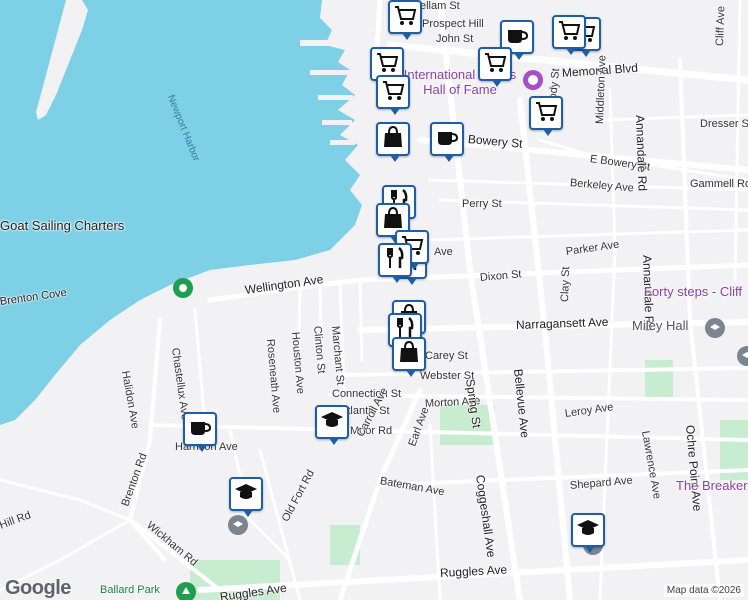 The height and width of the screenshot is (600, 748). Describe the element at coordinates (446, 356) in the screenshot. I see `street-label: Carey St` at that location.